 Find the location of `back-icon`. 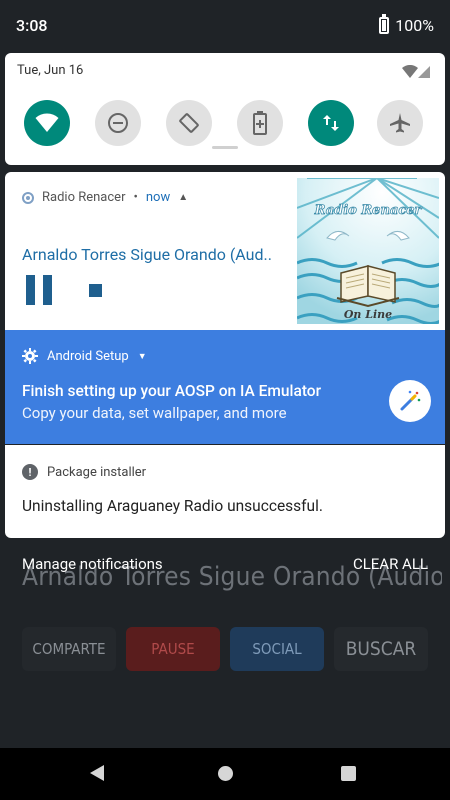

back-icon is located at coordinates (97, 773).